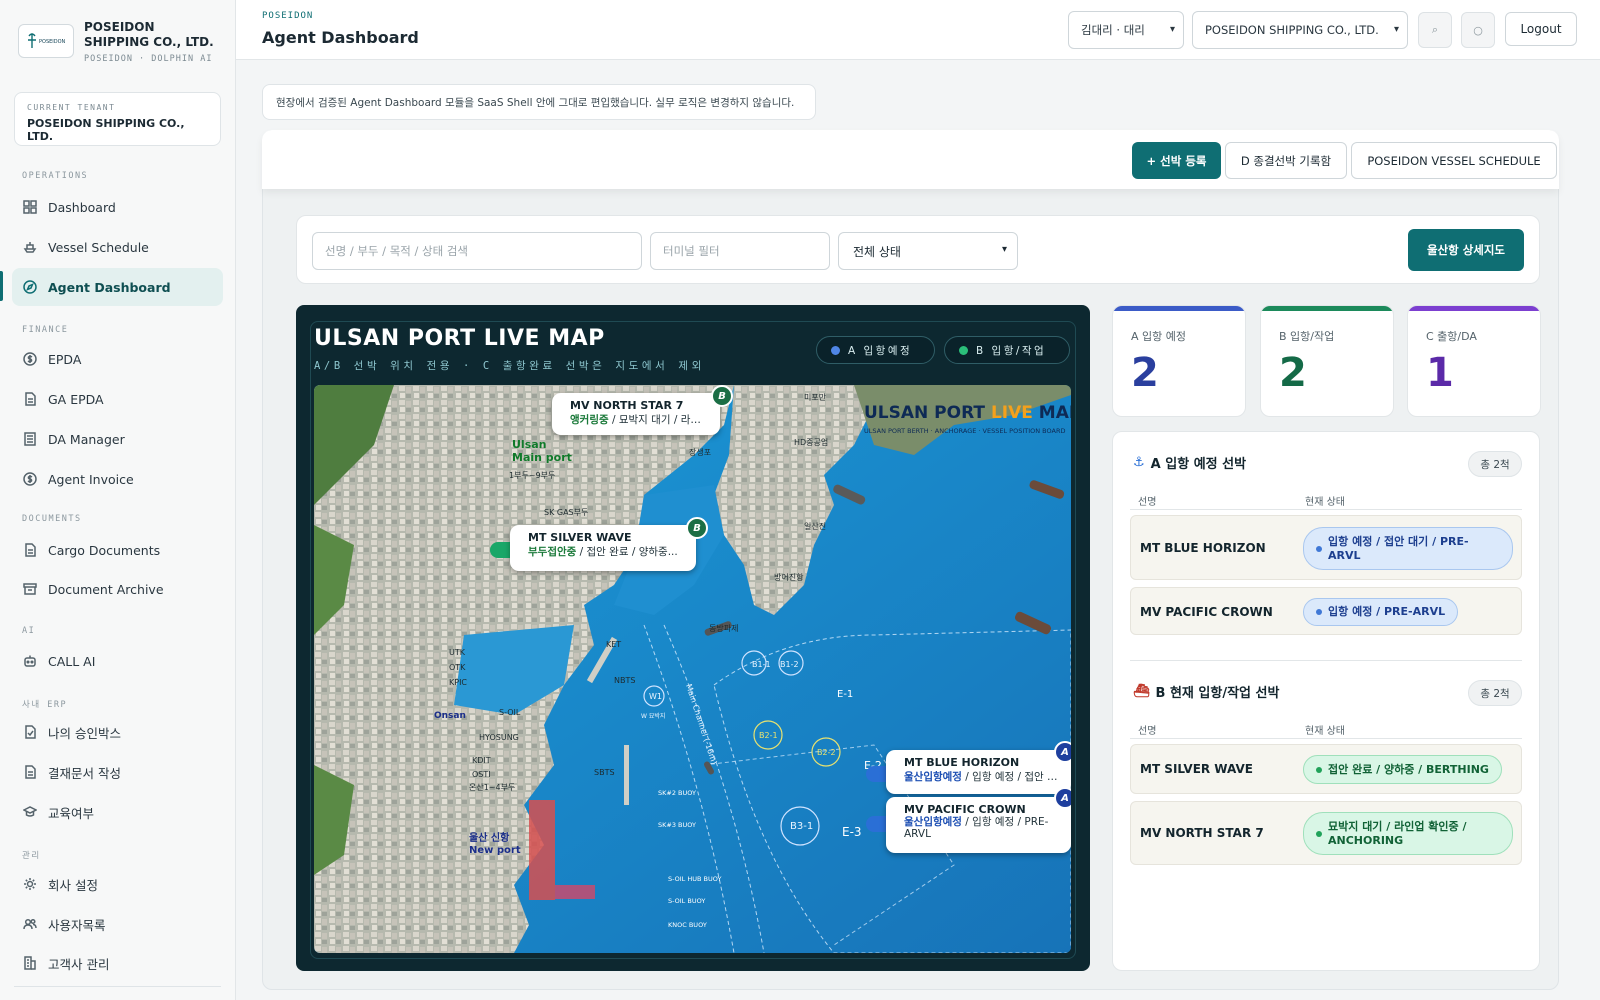  Describe the element at coordinates (627, 405) in the screenshot. I see `map-vessel-name: MV NORTH STAR 7` at that location.